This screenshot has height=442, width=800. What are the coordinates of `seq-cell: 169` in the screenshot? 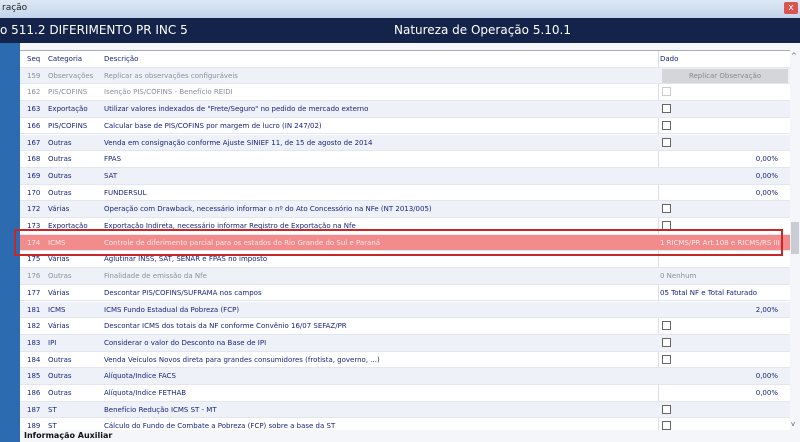 It's located at (34, 175).